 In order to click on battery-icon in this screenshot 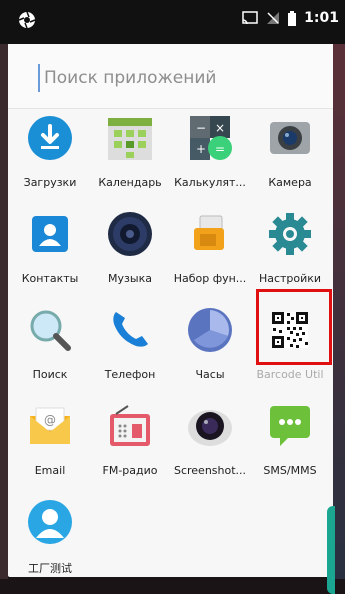, I will do `click(292, 18)`.